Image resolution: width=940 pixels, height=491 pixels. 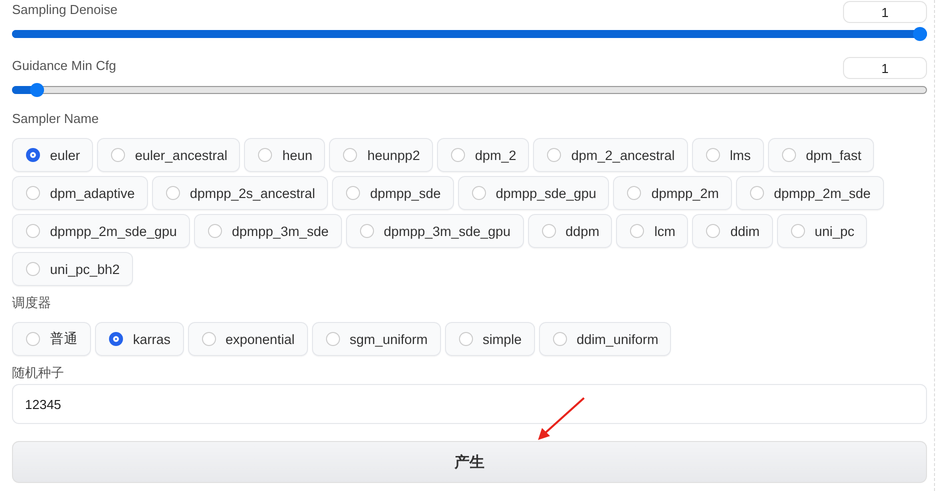 I want to click on radio-option: heun, so click(x=285, y=155).